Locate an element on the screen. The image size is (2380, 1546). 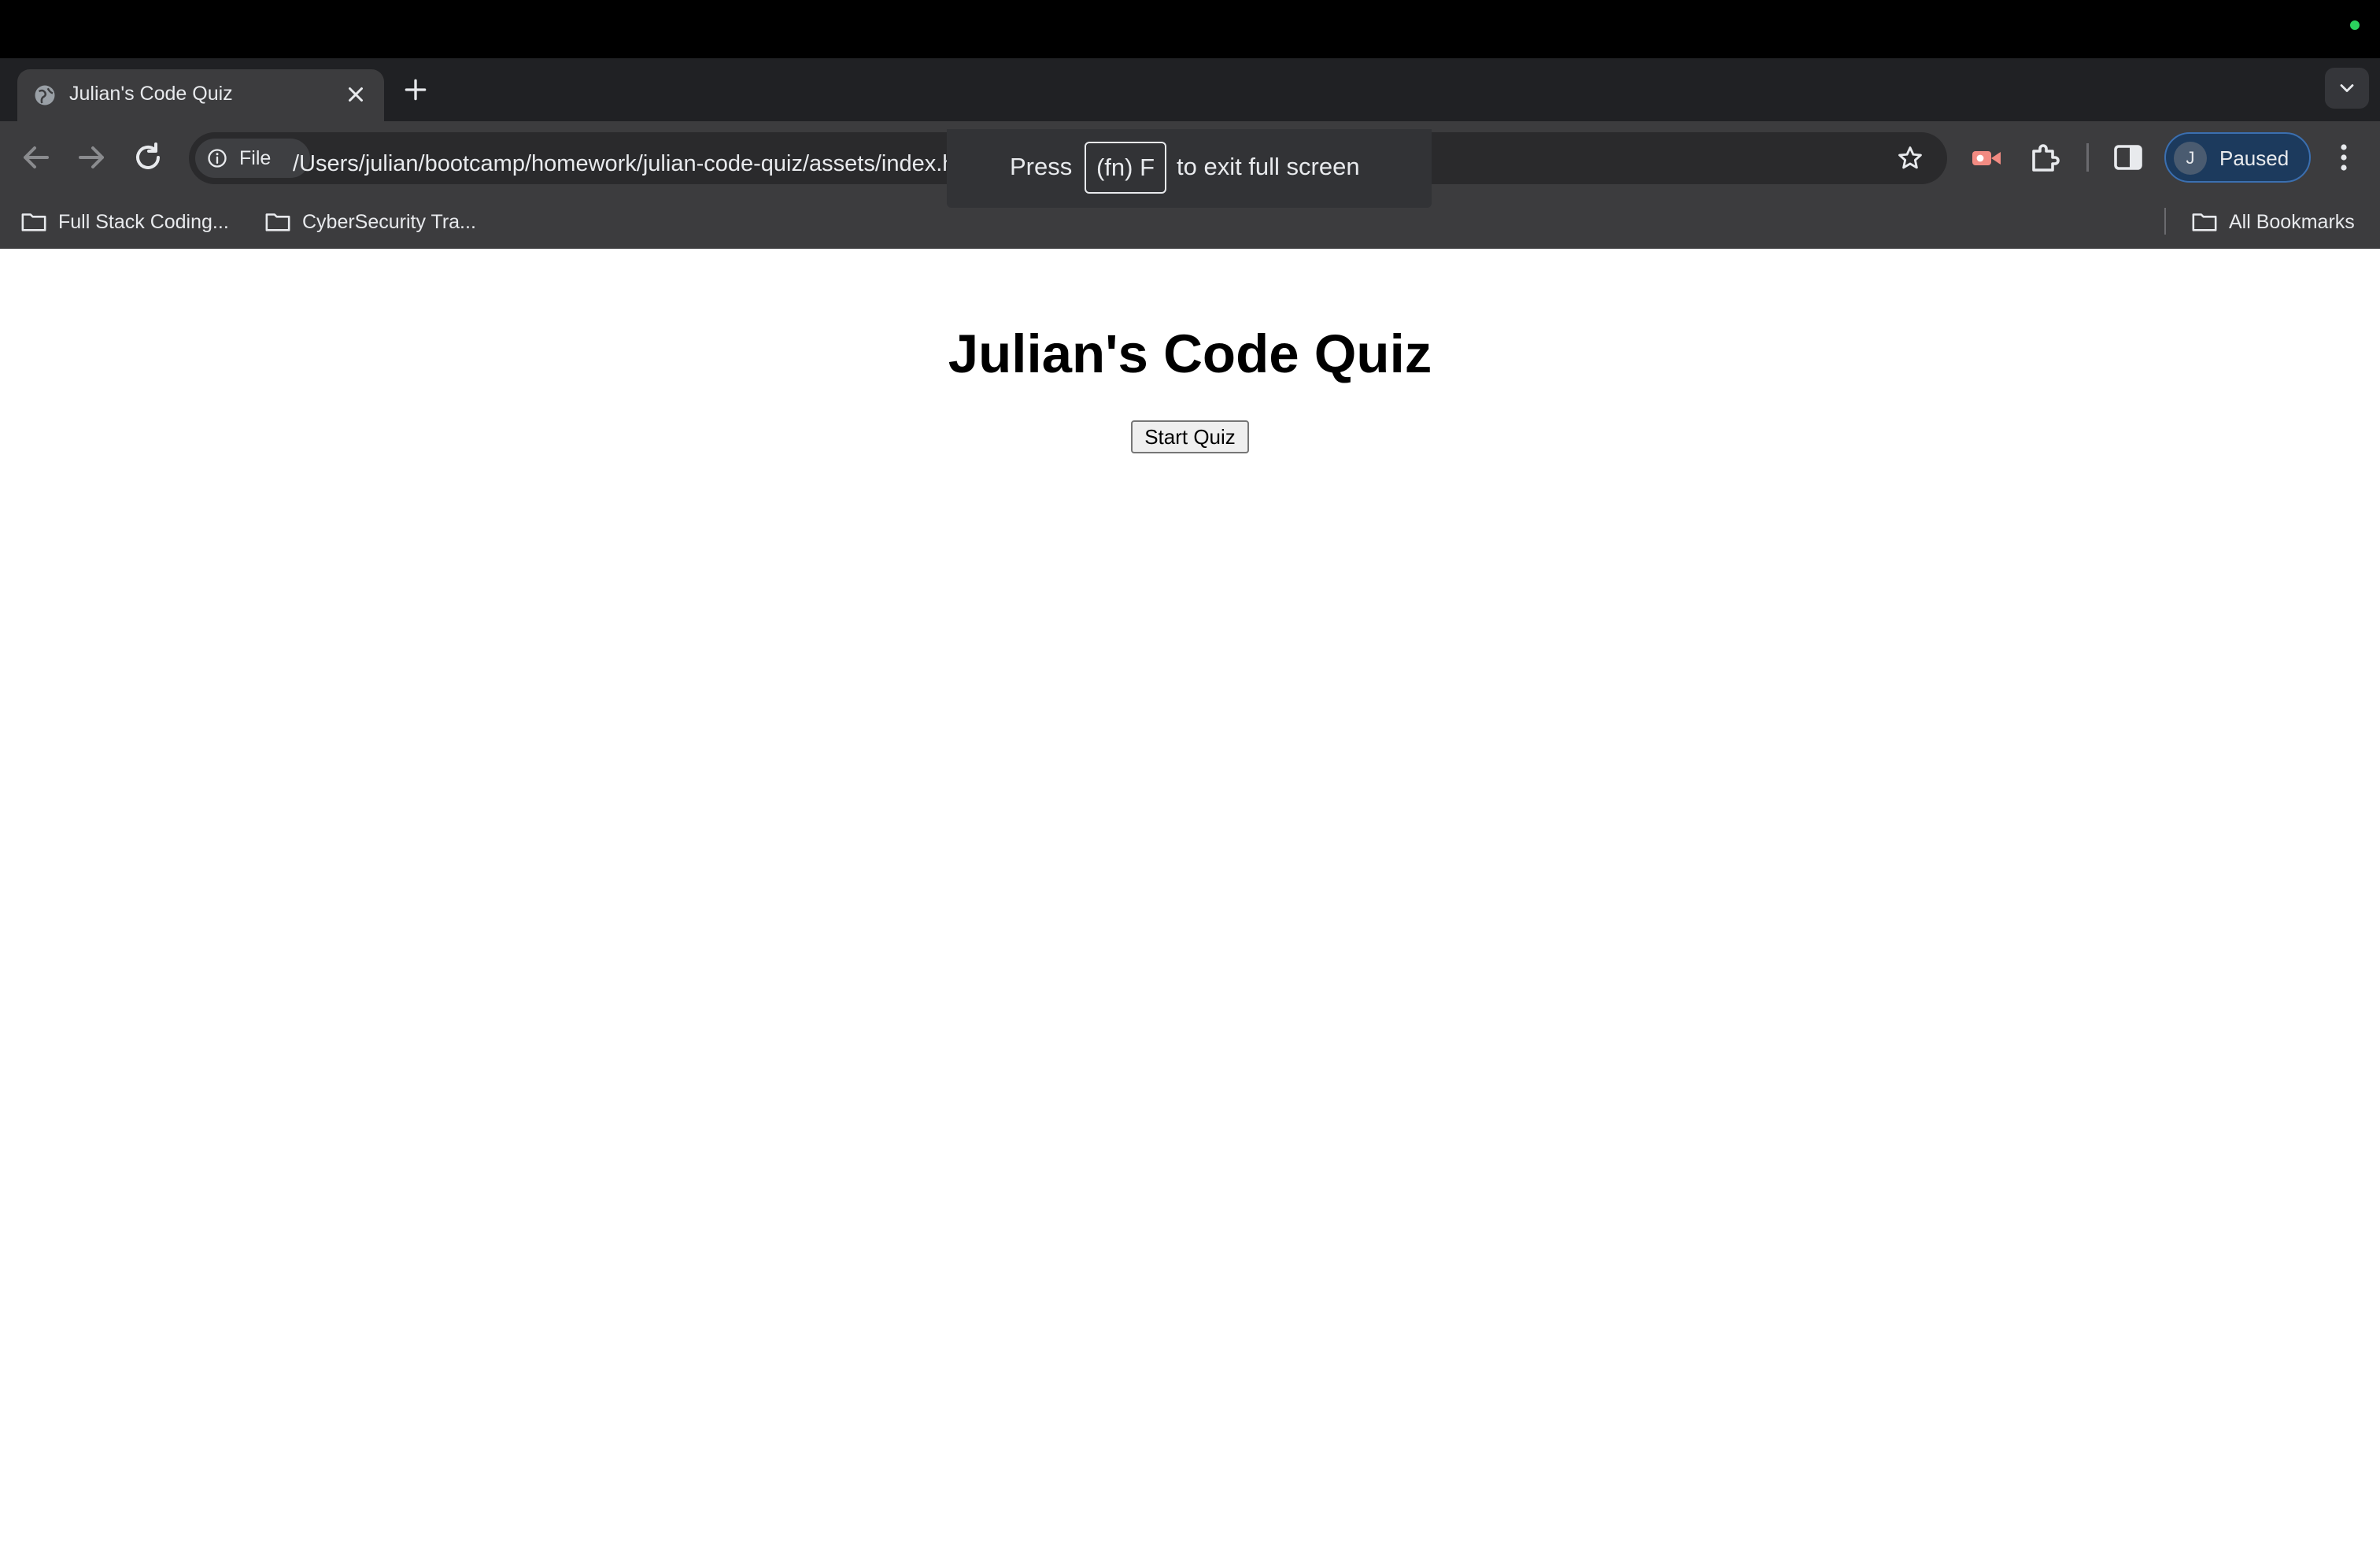
side-panel-icon is located at coordinates (2128, 157).